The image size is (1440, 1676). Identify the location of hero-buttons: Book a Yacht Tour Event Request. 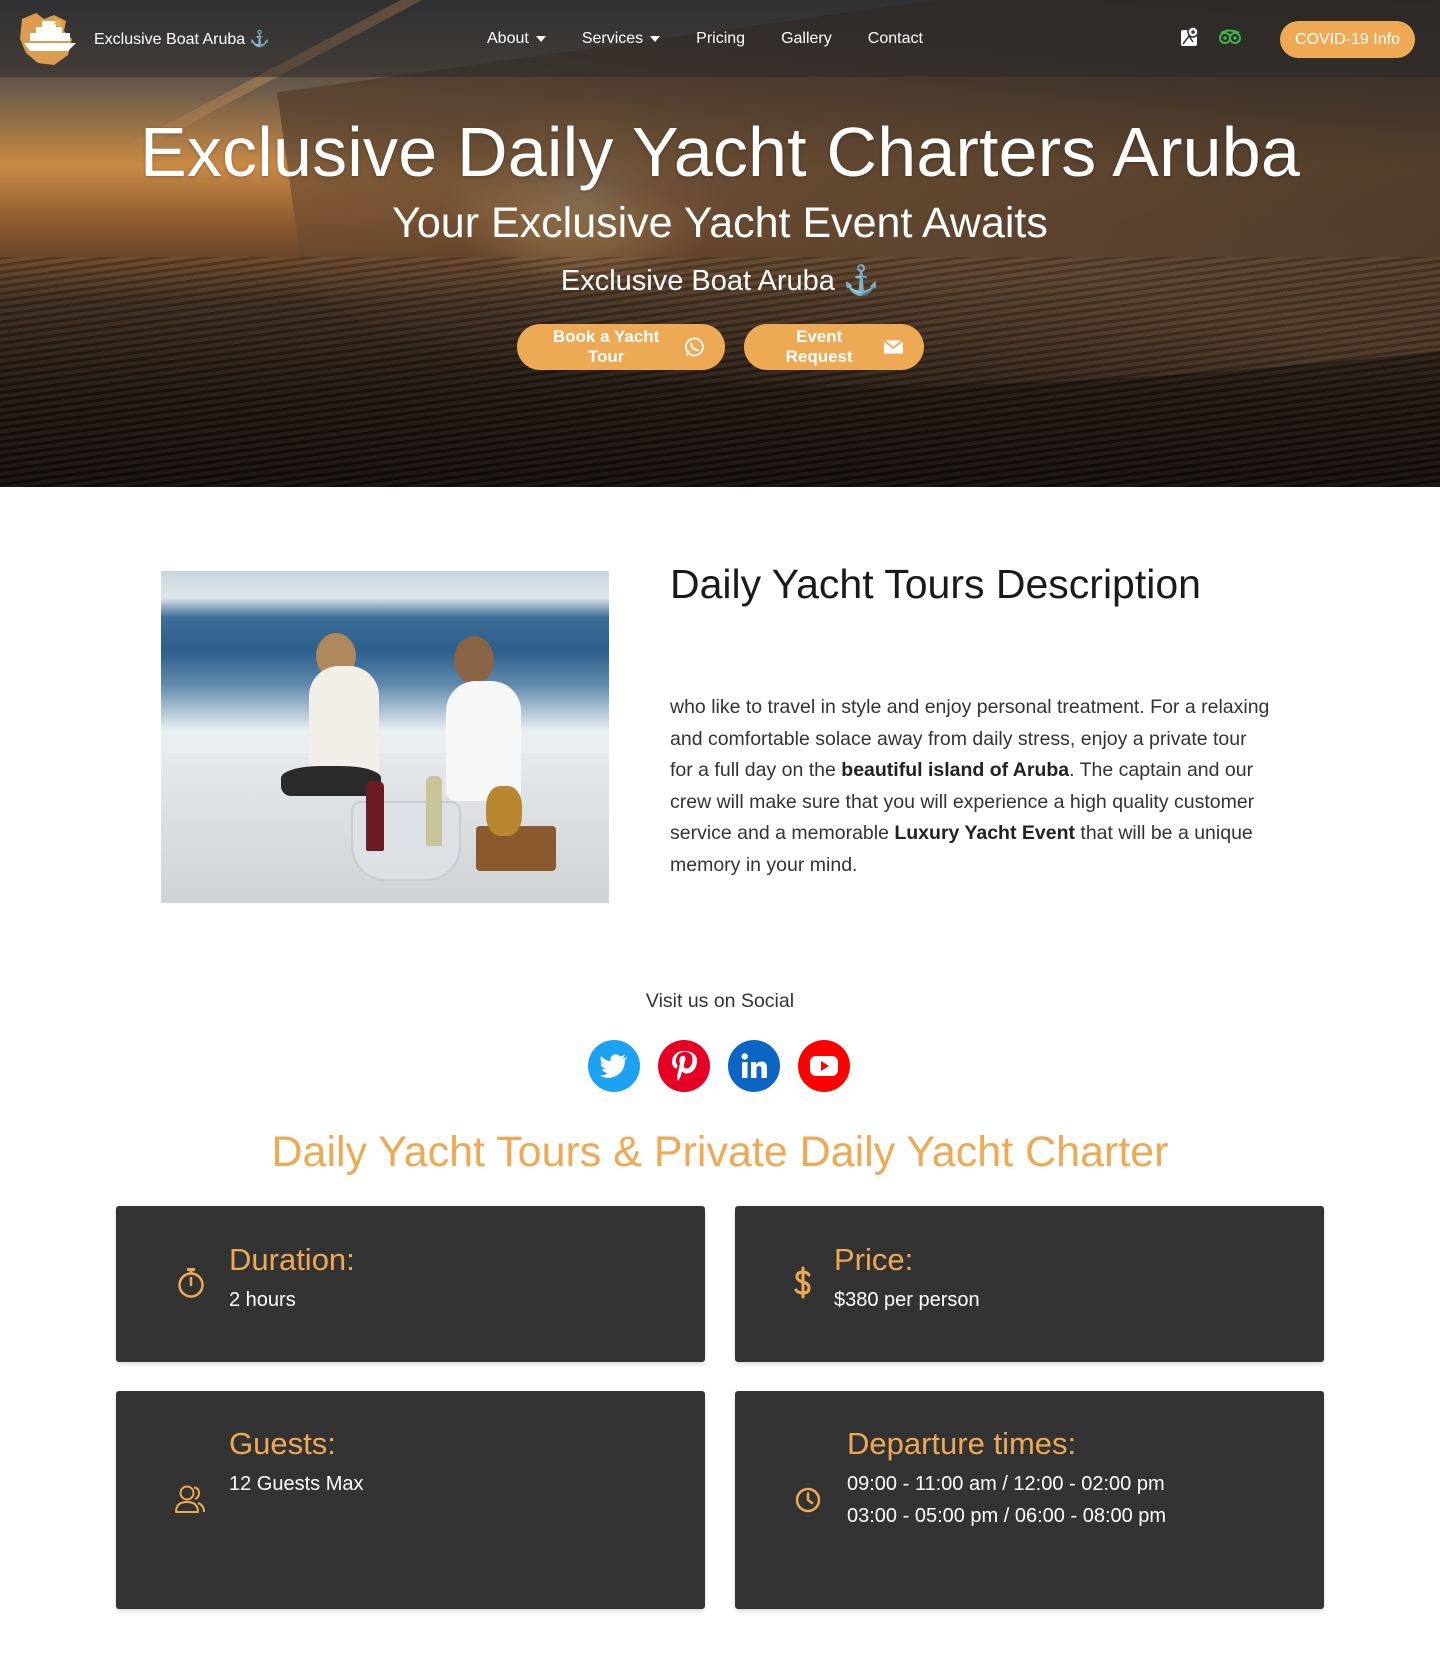
(720, 346).